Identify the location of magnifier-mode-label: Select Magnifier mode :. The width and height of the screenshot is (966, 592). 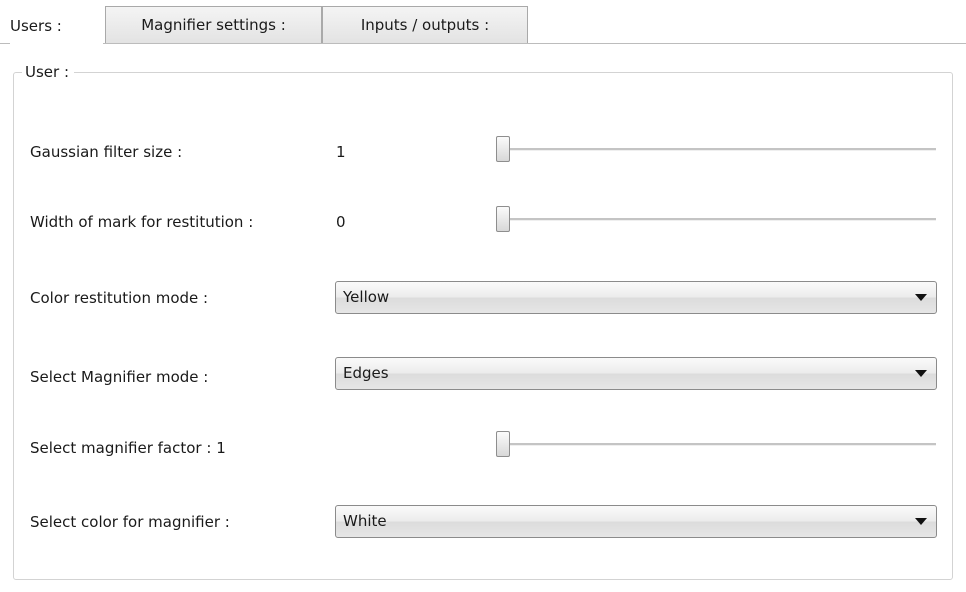
(119, 377).